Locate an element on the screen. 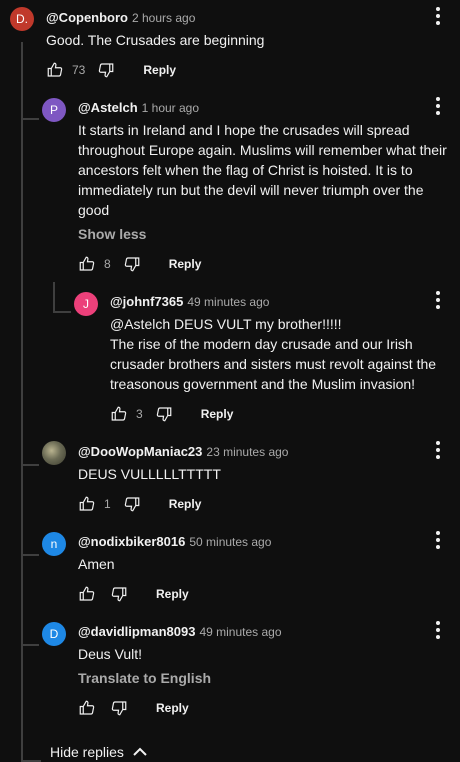  like-count: 3 is located at coordinates (139, 414).